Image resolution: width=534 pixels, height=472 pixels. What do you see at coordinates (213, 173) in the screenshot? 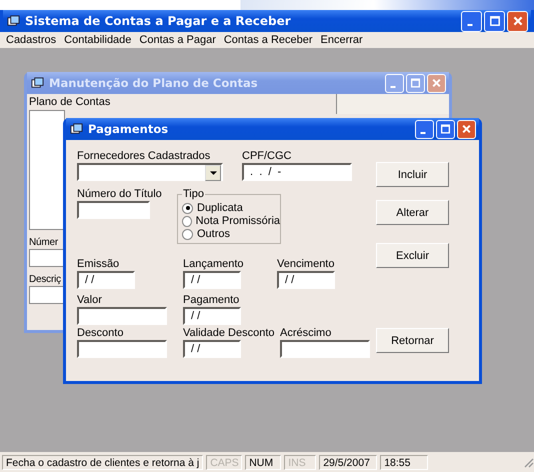
I see `dropdown-arrow-icon` at bounding box center [213, 173].